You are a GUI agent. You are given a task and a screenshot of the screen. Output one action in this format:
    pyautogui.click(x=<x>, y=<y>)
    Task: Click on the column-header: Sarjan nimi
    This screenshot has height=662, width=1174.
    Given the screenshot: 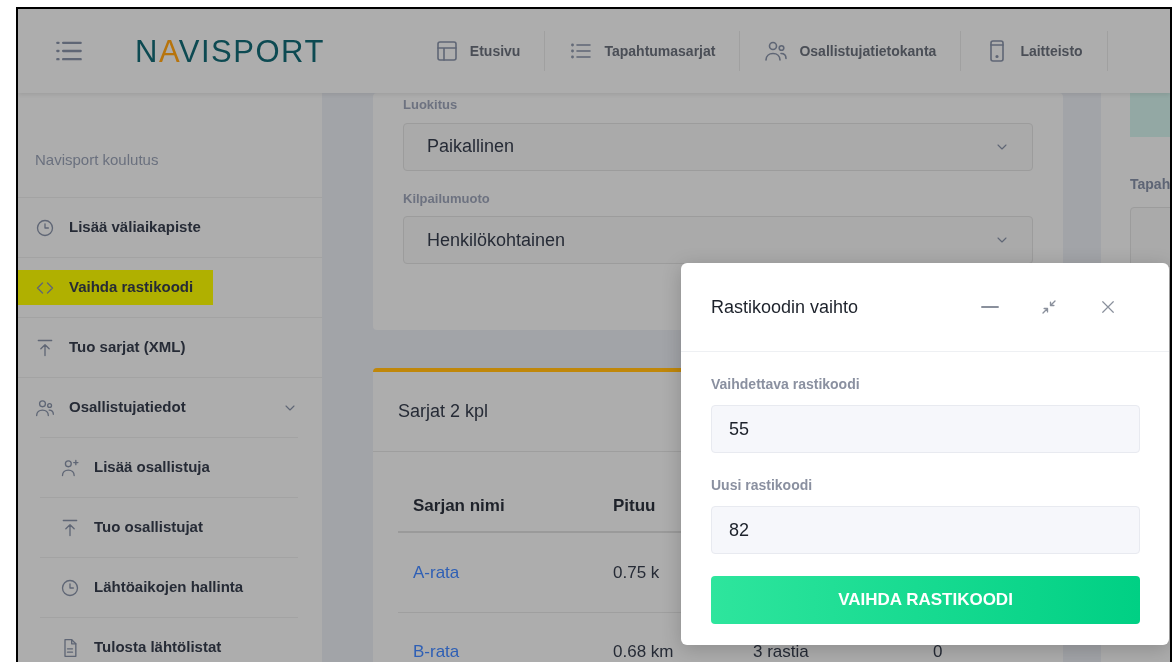 What is the action you would take?
    pyautogui.click(x=498, y=506)
    